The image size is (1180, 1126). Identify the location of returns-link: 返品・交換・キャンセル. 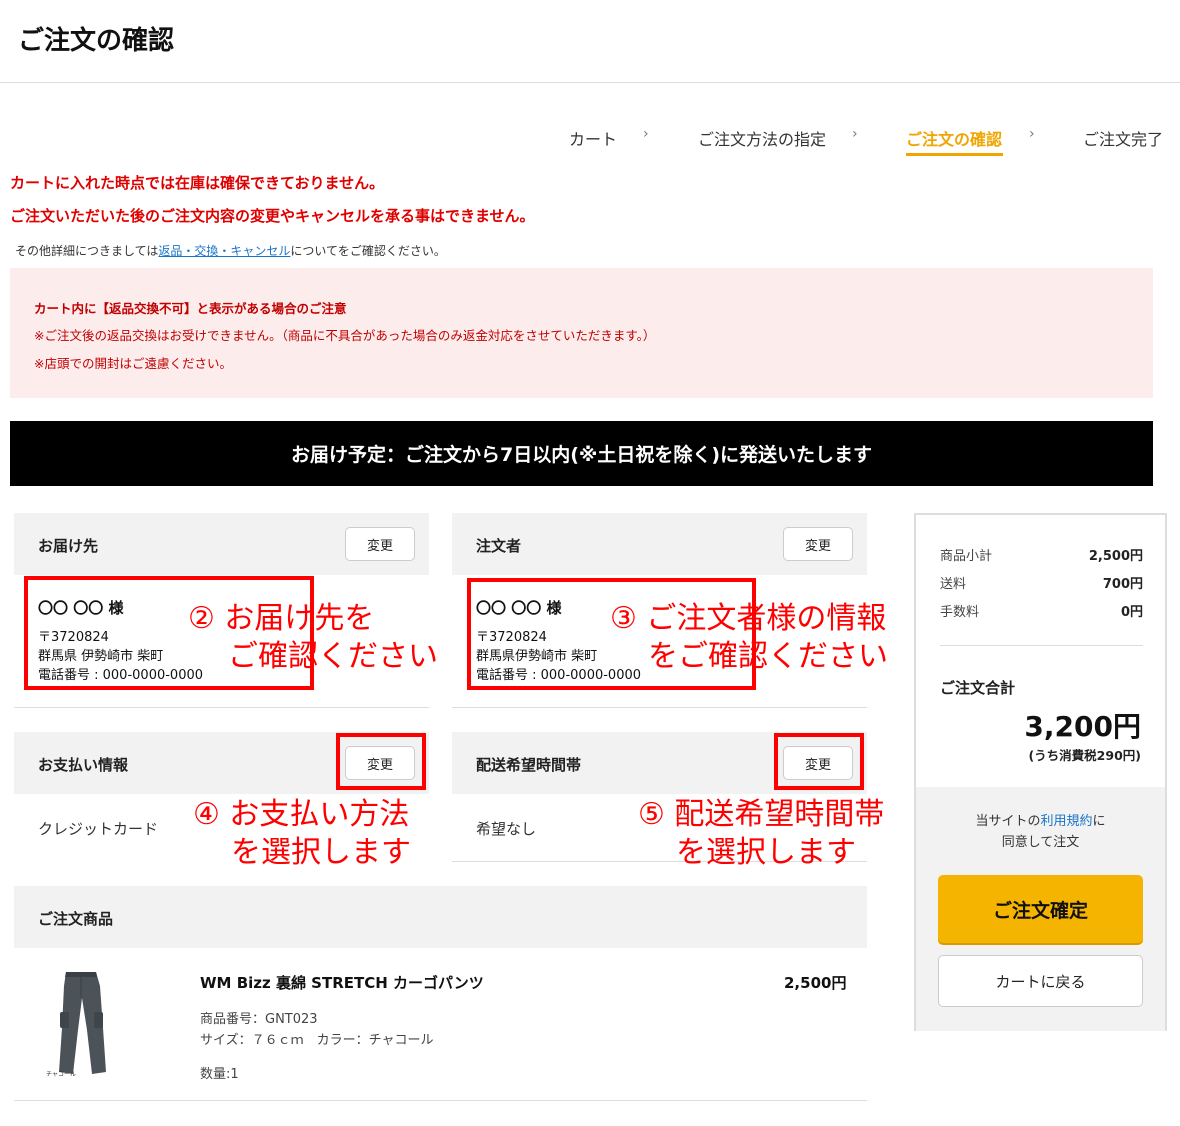
(224, 251).